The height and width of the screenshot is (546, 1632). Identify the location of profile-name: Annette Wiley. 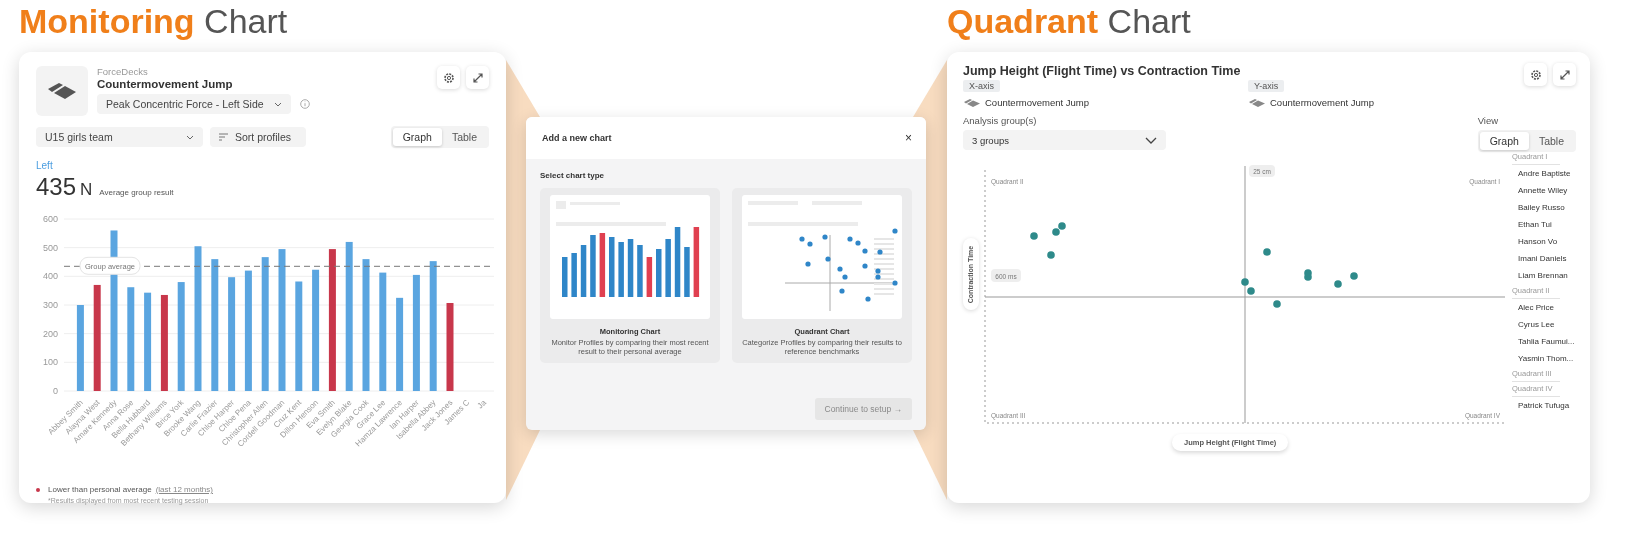
(1544, 190).